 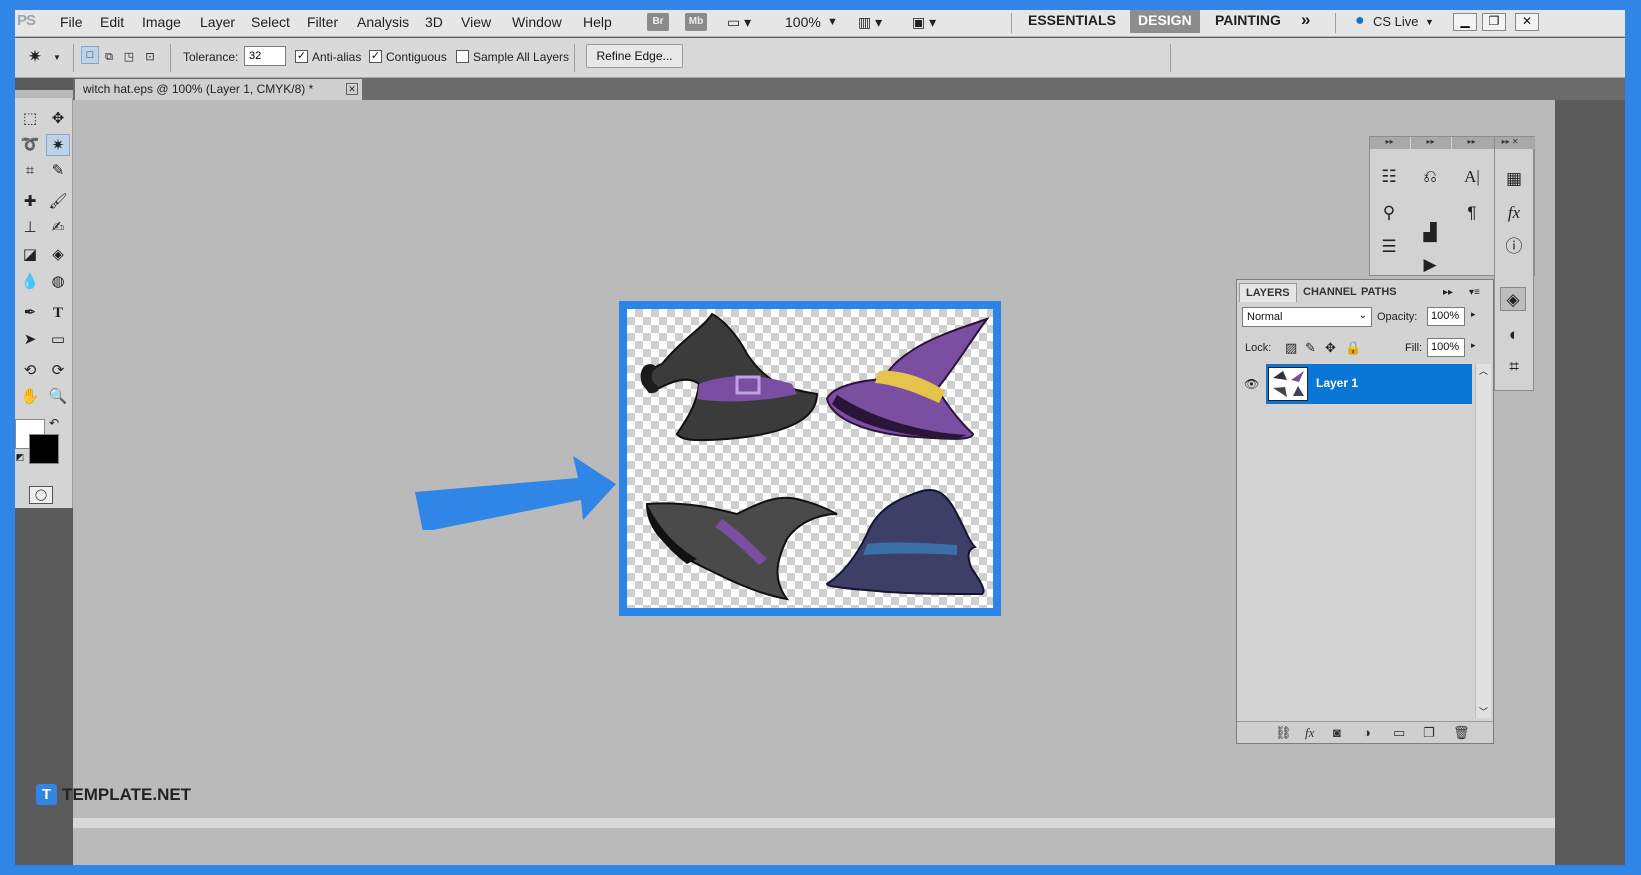 What do you see at coordinates (1483, 711) in the screenshot?
I see `scroll-down-icon: ﹀` at bounding box center [1483, 711].